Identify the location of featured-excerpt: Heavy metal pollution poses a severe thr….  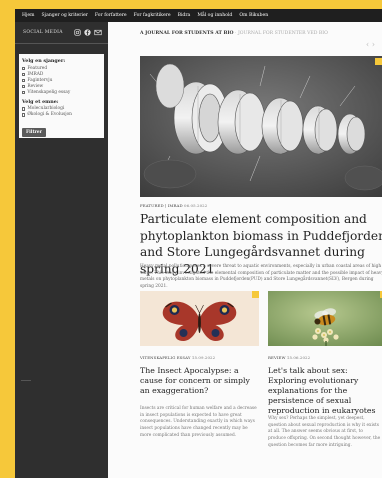
(261, 276).